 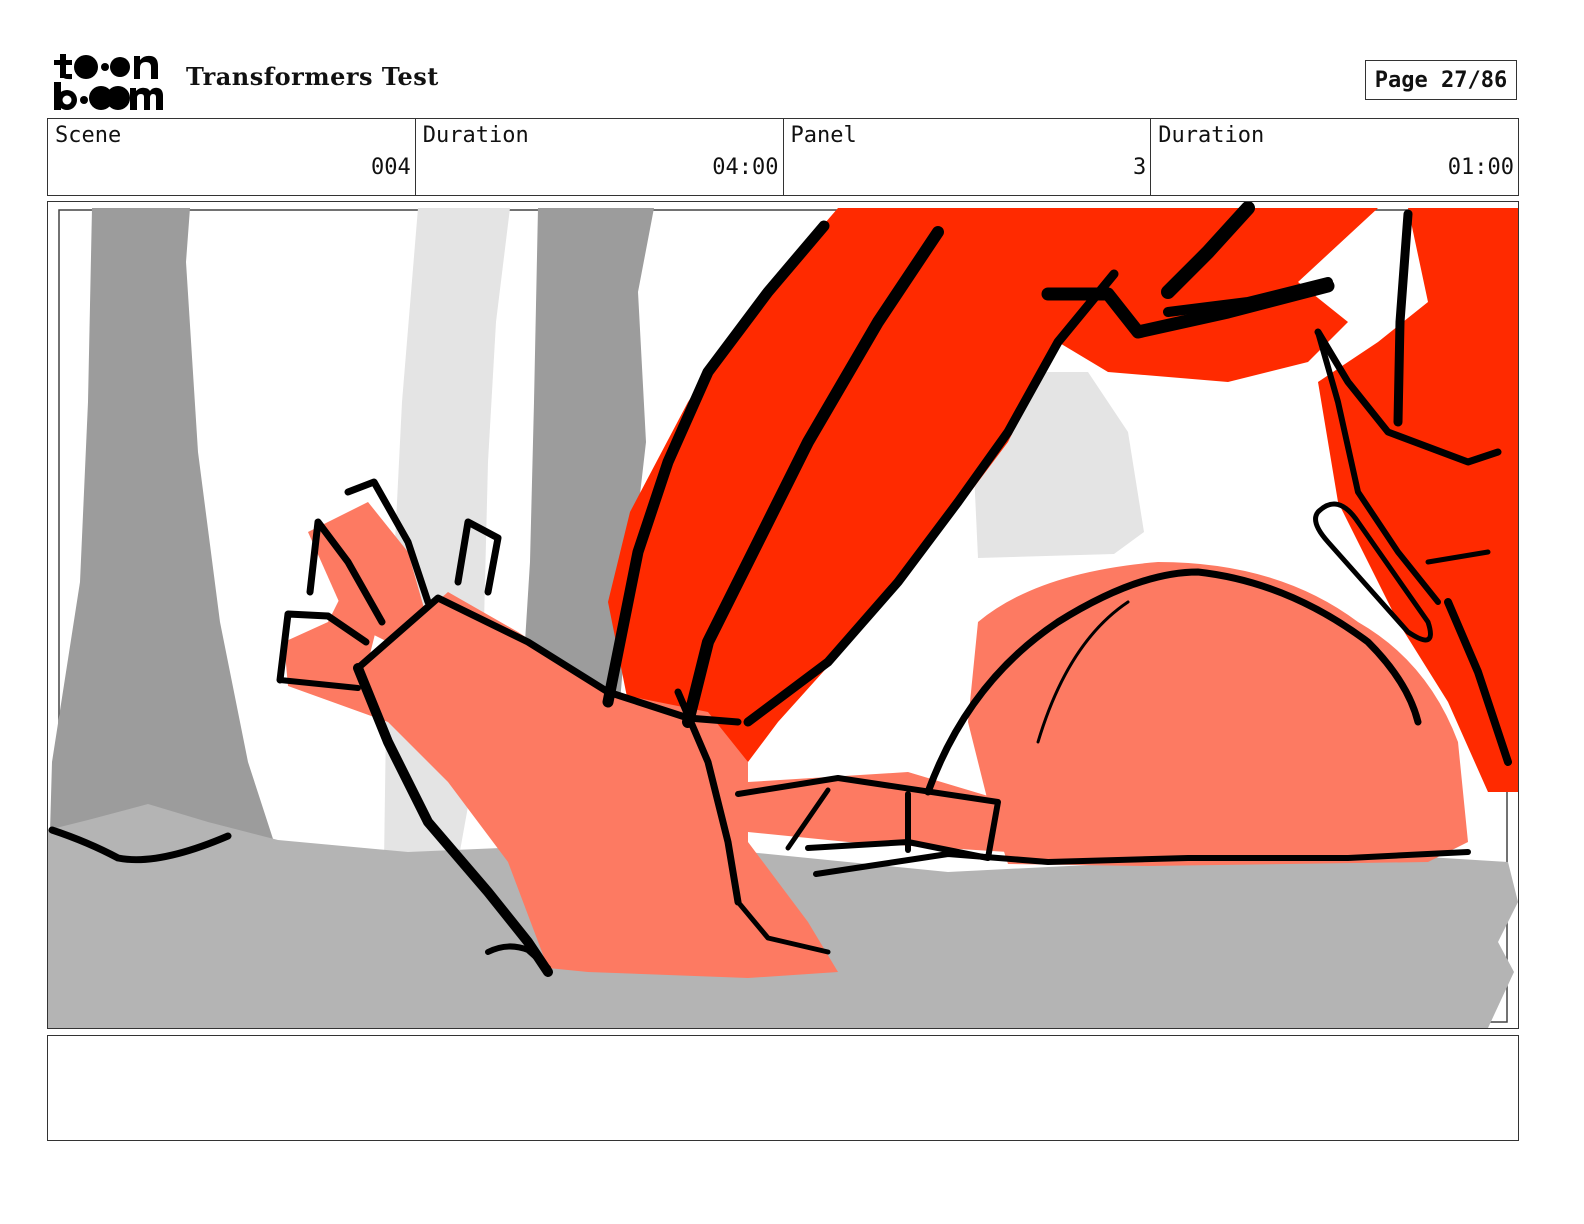 I want to click on panel-label: Panel, so click(x=823, y=135).